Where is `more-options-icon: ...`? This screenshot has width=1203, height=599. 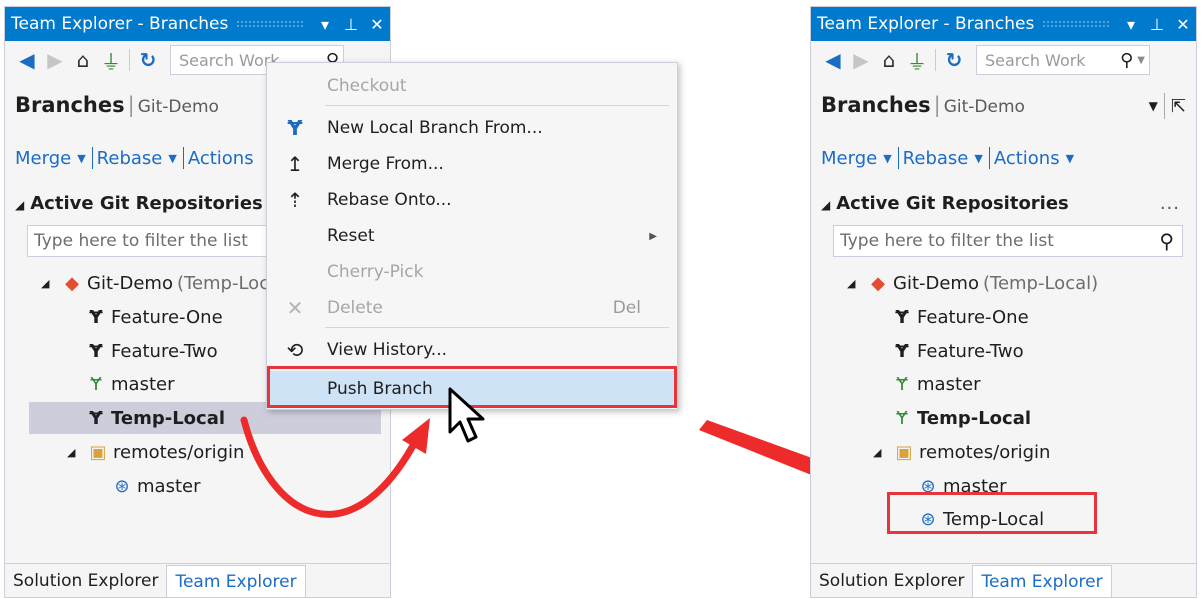
more-options-icon: ... is located at coordinates (1170, 203).